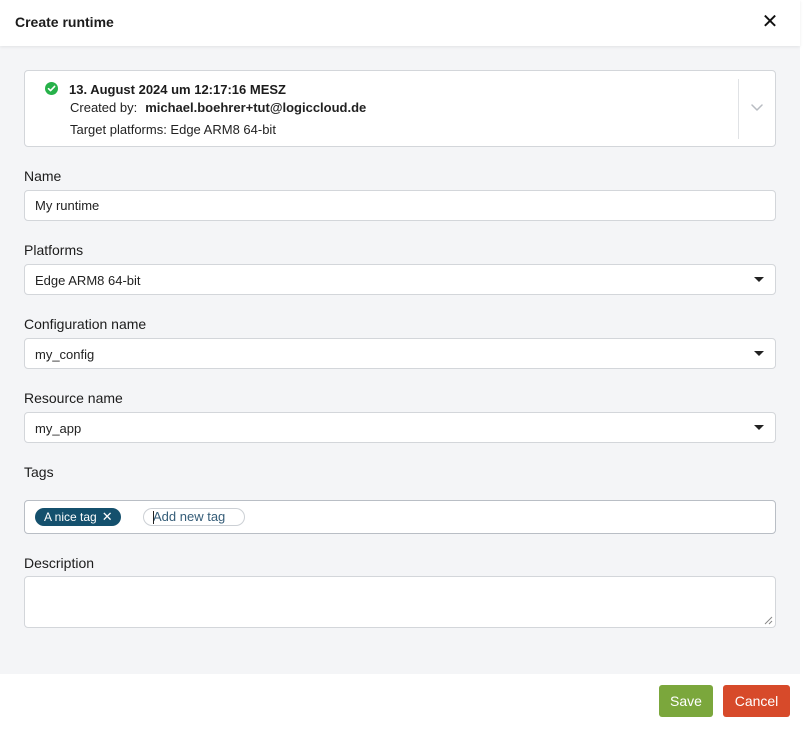 This screenshot has width=803, height=730. Describe the element at coordinates (59, 563) in the screenshot. I see `description-label: Description` at that location.